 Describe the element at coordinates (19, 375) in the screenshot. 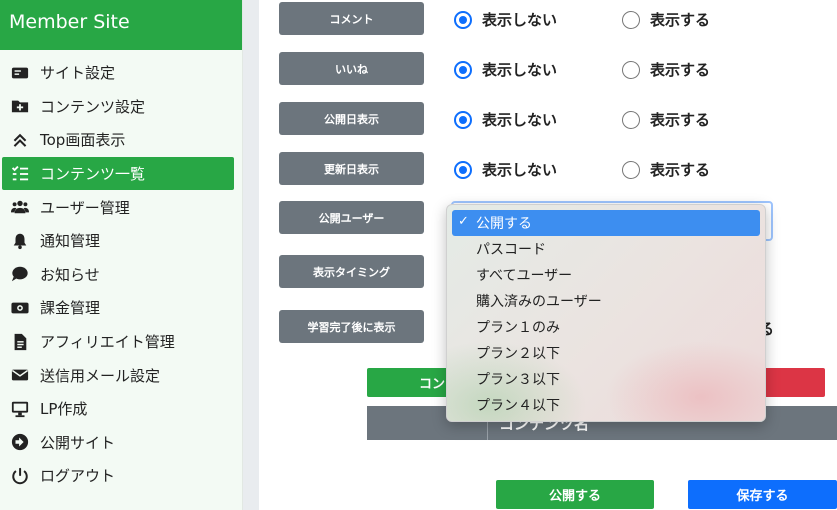

I see `envelope-icon` at that location.